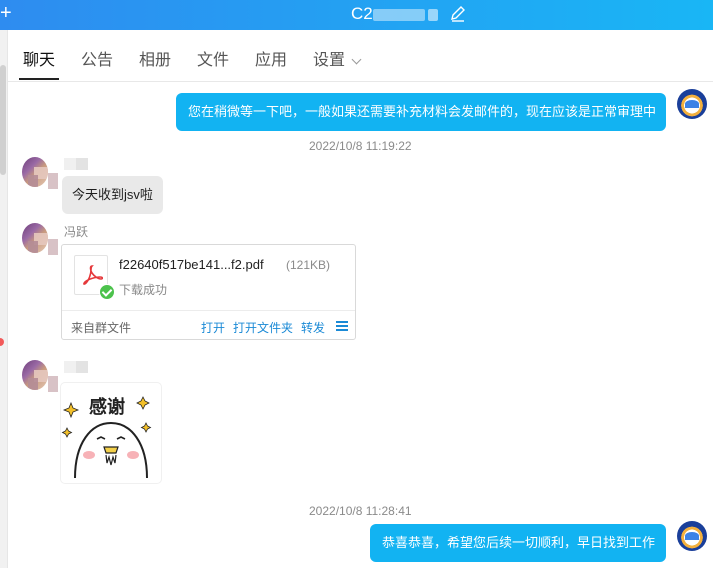 This screenshot has height=568, width=713. I want to click on divider, so click(208, 310).